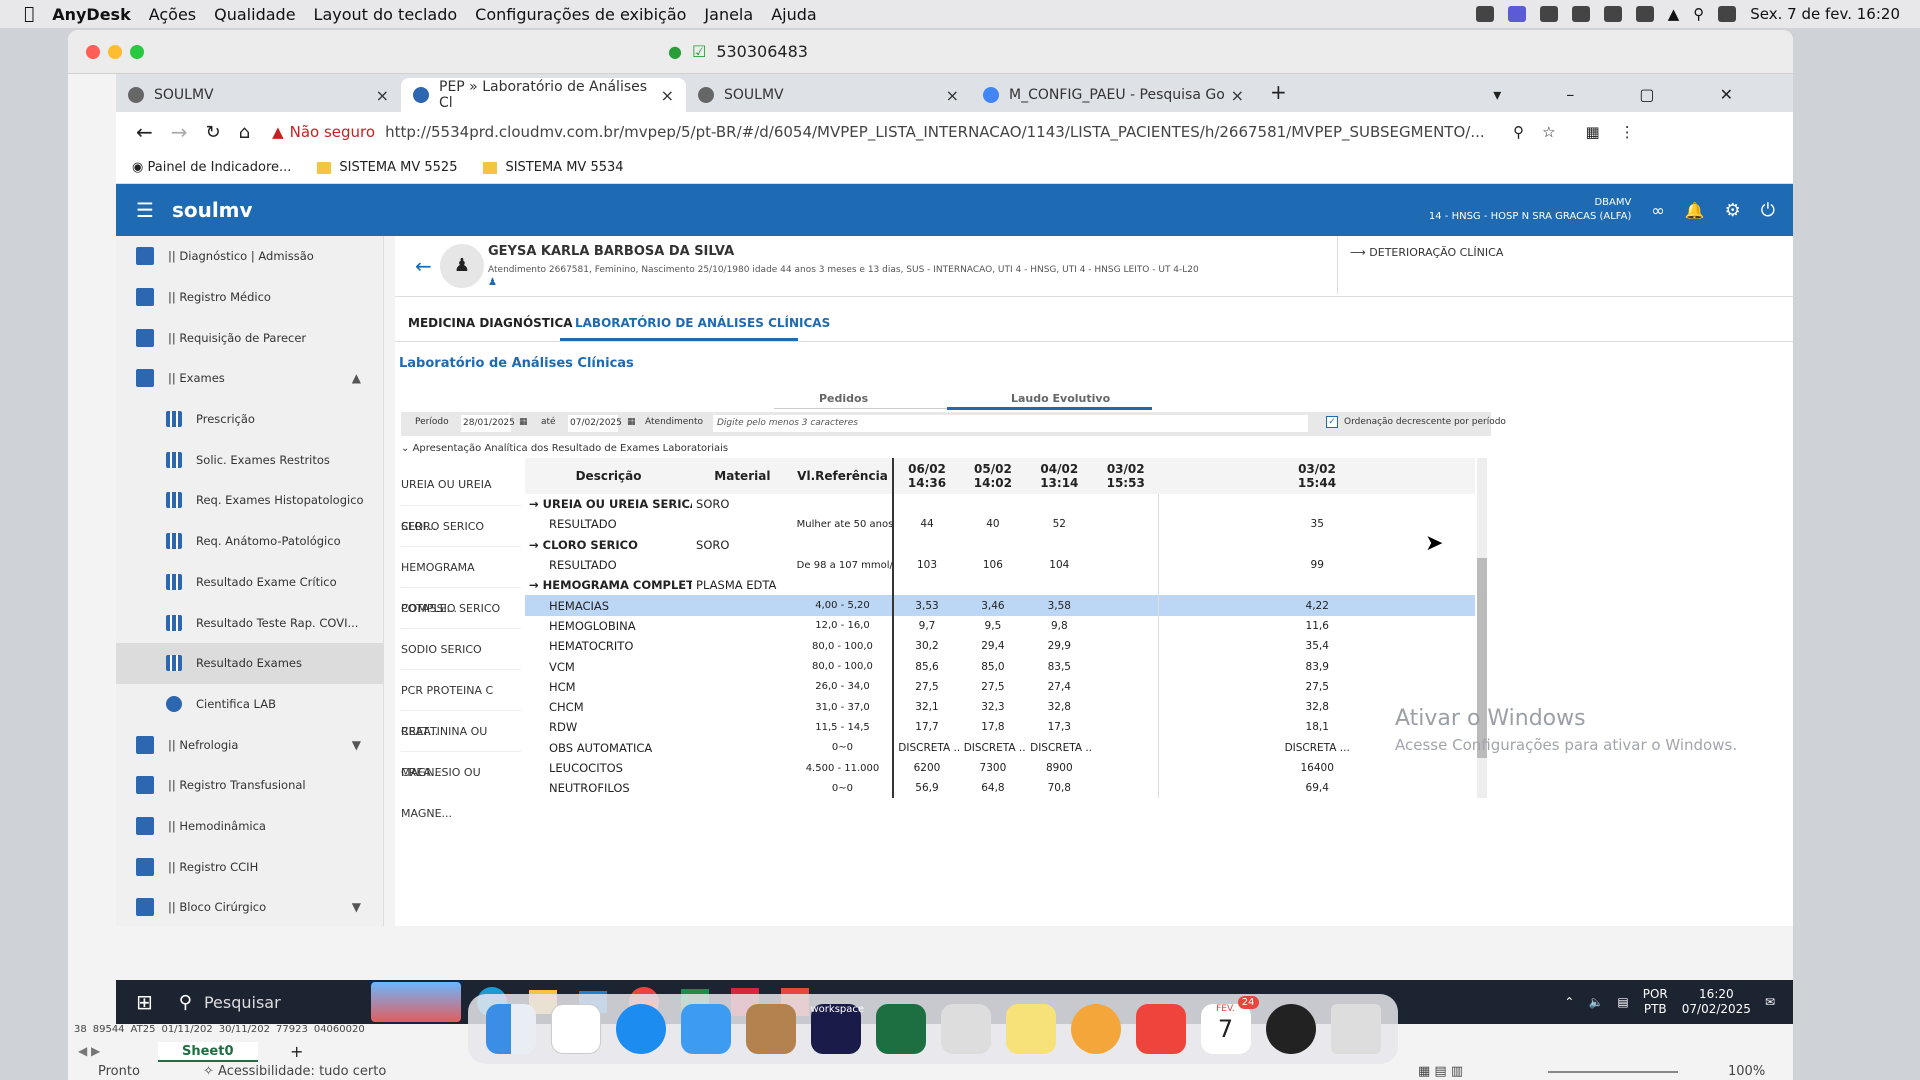 This screenshot has width=1920, height=1080. What do you see at coordinates (80, 1033) in the screenshot?
I see `excel-cell: 38` at bounding box center [80, 1033].